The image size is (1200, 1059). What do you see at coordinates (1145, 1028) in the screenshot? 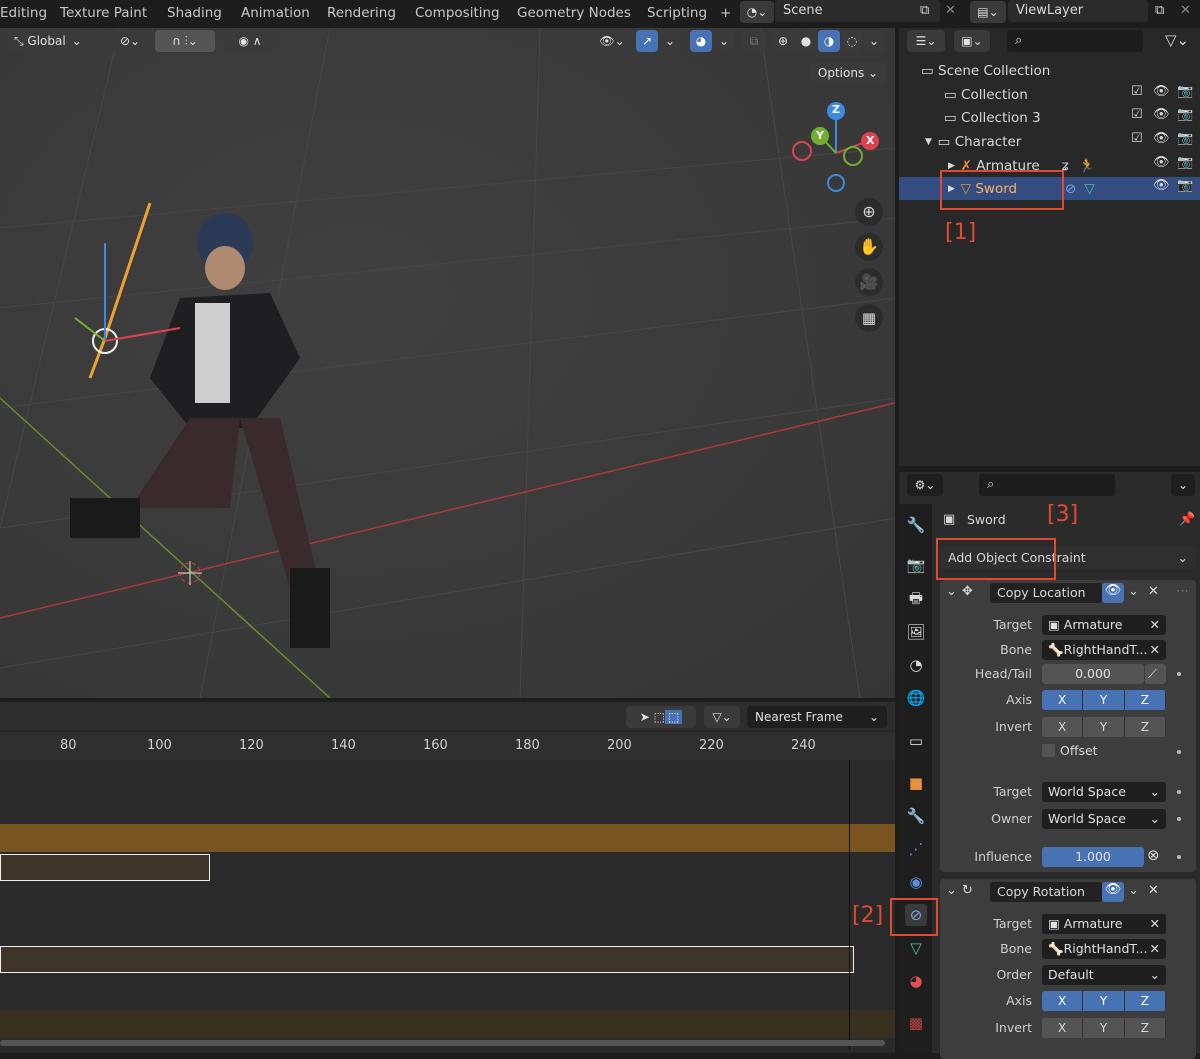
I see `invert-z-toggle: Z` at bounding box center [1145, 1028].